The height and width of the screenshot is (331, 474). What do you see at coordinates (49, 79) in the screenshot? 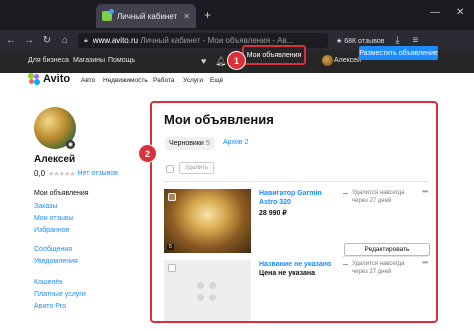
I see `avito-logo: Avito` at bounding box center [49, 79].